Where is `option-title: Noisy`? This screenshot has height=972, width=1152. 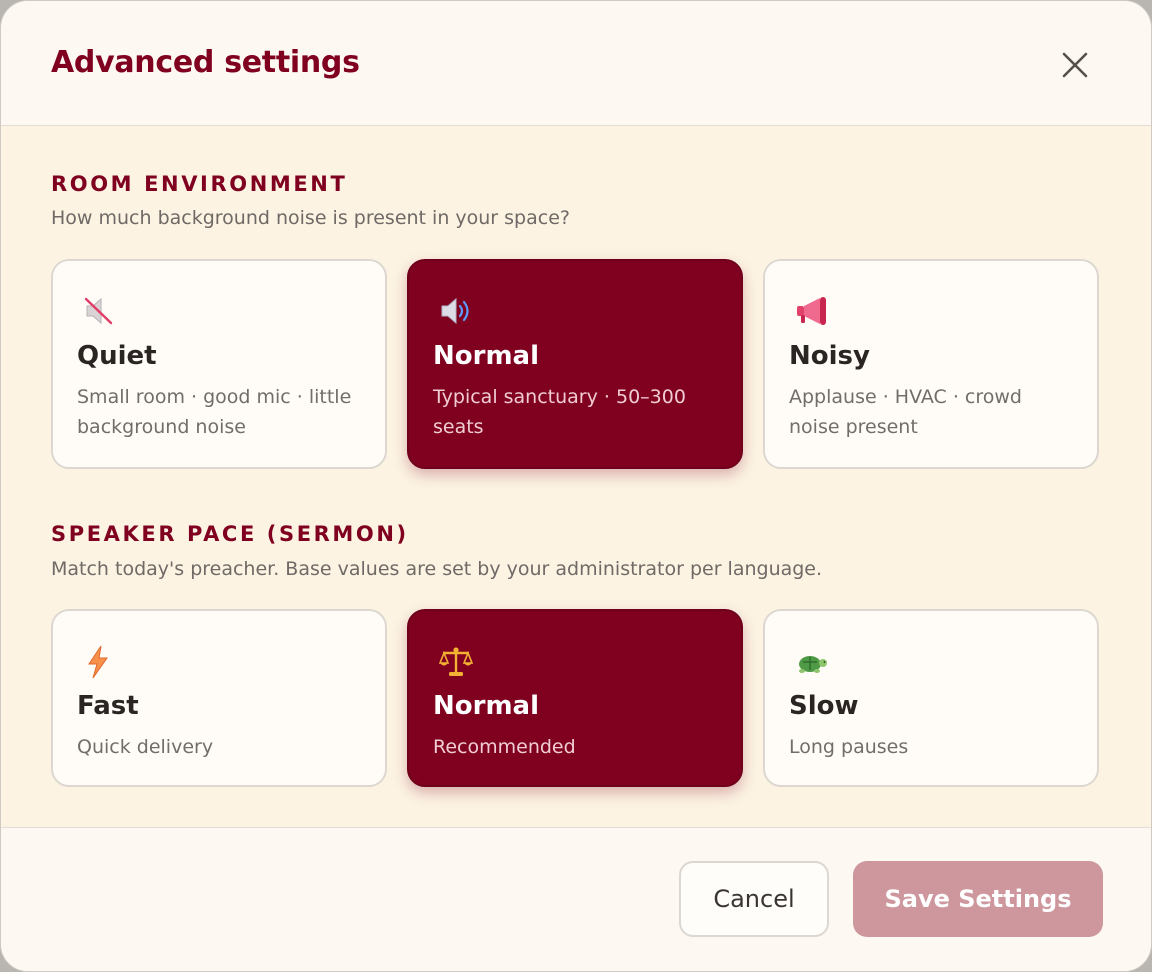 option-title: Noisy is located at coordinates (829, 356).